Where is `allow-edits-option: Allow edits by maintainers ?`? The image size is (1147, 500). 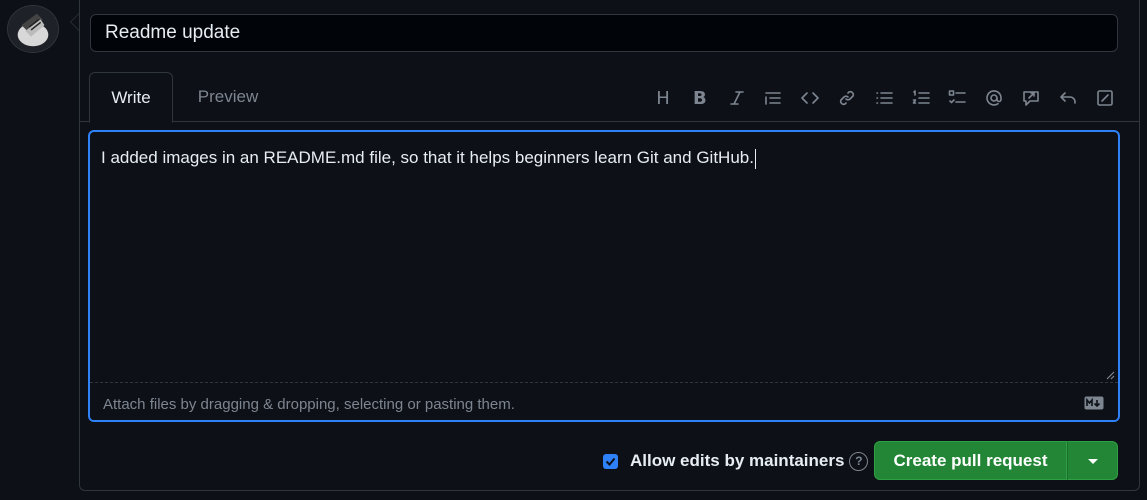
allow-edits-option: Allow edits by maintainers ? is located at coordinates (736, 461).